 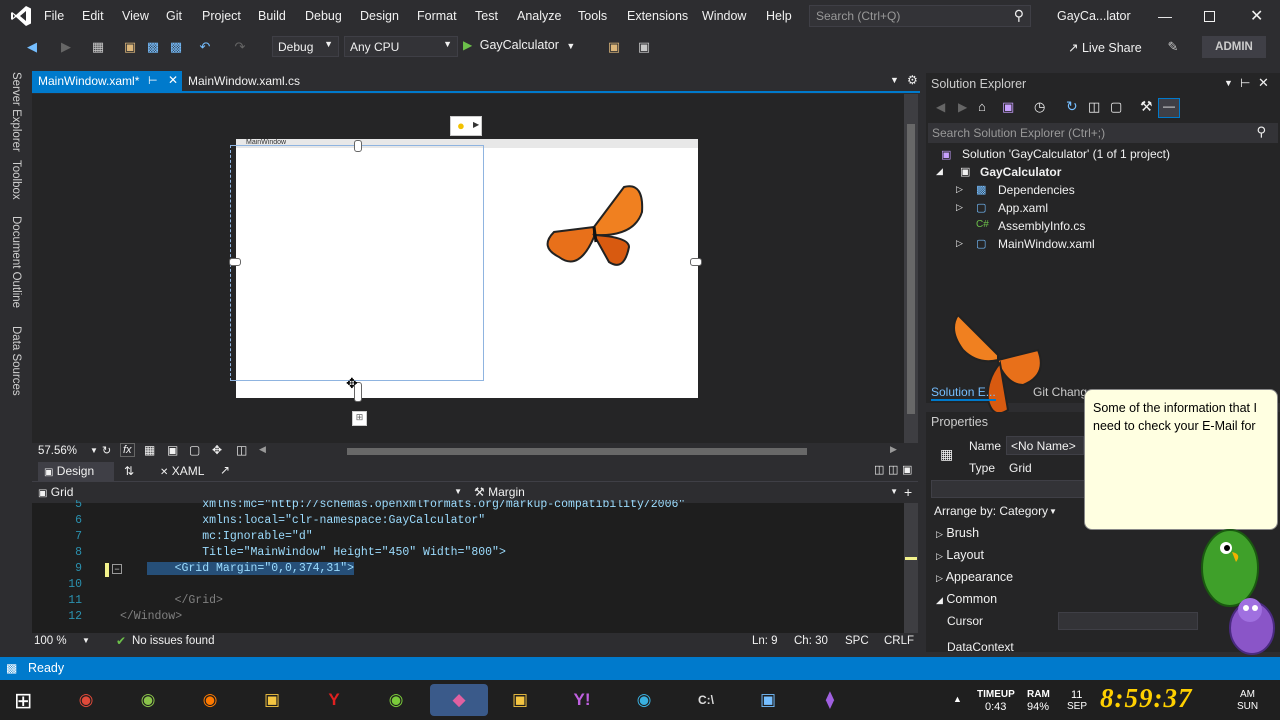 I want to click on vs-logo-icon, so click(x=21, y=16).